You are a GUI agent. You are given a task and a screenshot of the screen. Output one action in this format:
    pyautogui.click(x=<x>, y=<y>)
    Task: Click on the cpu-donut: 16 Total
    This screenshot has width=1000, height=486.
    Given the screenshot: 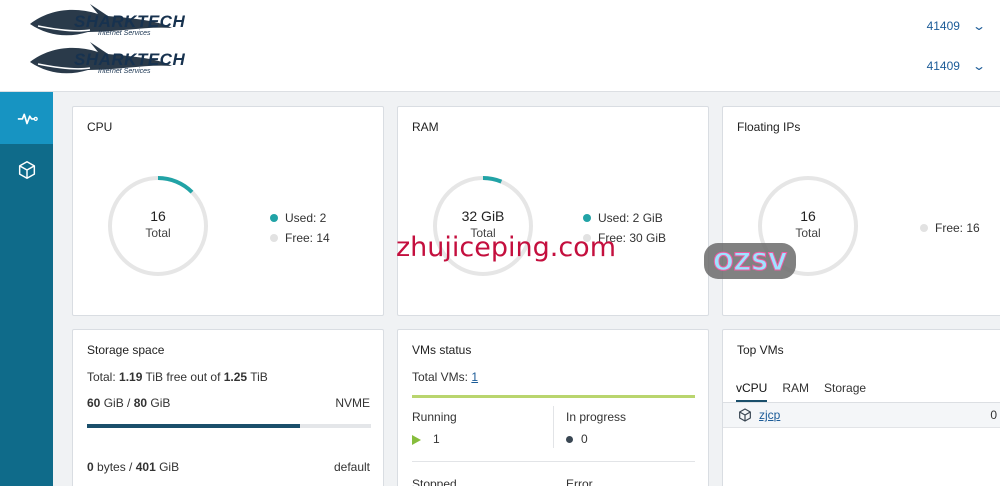 What is the action you would take?
    pyautogui.click(x=158, y=226)
    